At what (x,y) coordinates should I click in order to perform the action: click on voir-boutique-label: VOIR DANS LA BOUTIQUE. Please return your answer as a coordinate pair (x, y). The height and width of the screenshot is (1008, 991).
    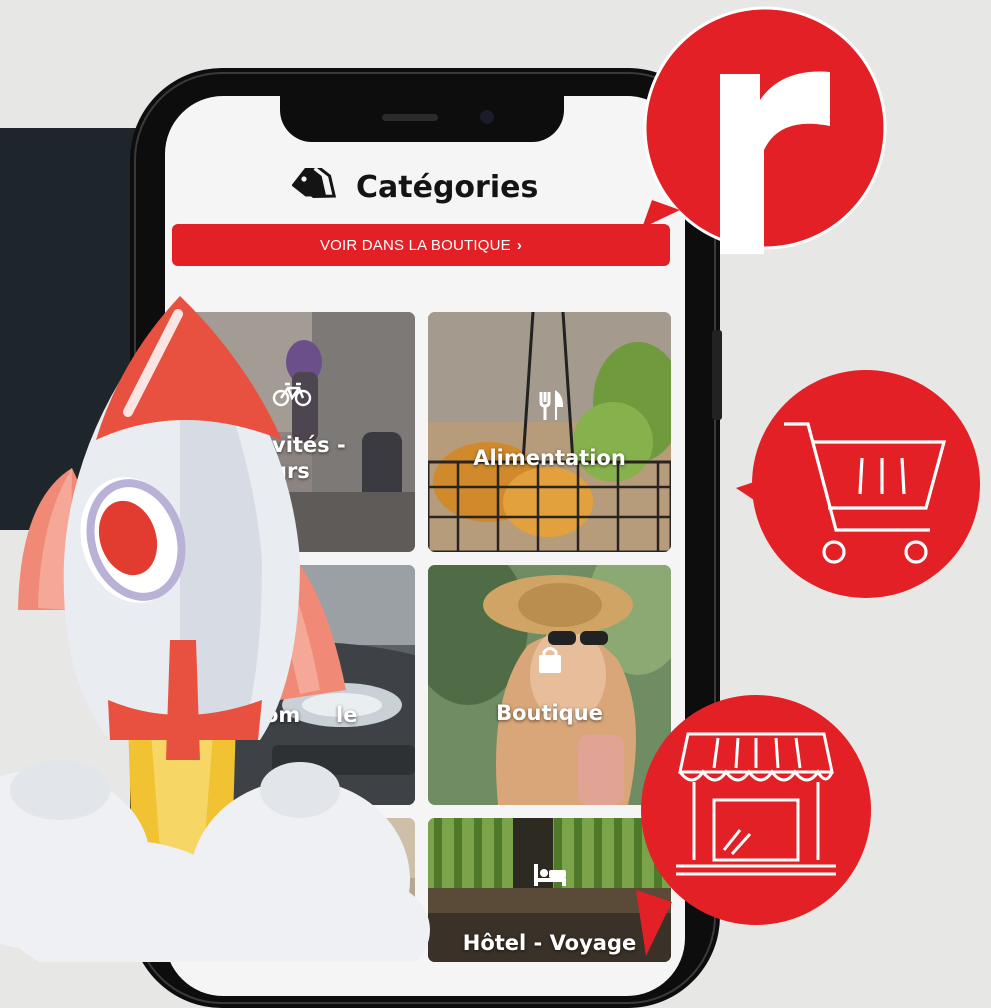
    Looking at the image, I should click on (415, 245).